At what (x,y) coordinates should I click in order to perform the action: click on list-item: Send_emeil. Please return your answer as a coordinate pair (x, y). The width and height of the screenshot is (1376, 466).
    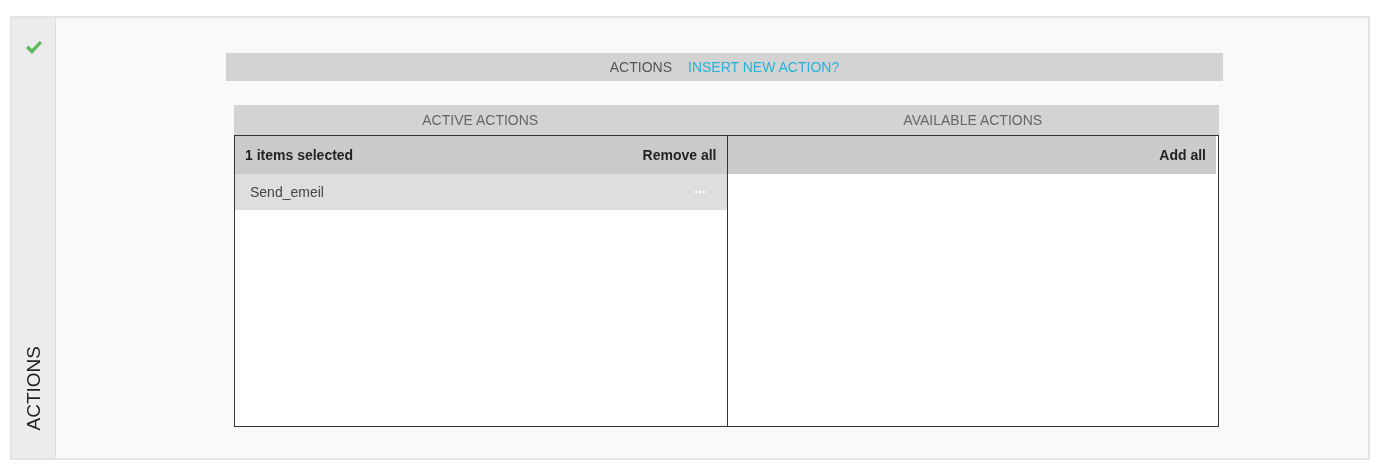
    Looking at the image, I should click on (481, 192).